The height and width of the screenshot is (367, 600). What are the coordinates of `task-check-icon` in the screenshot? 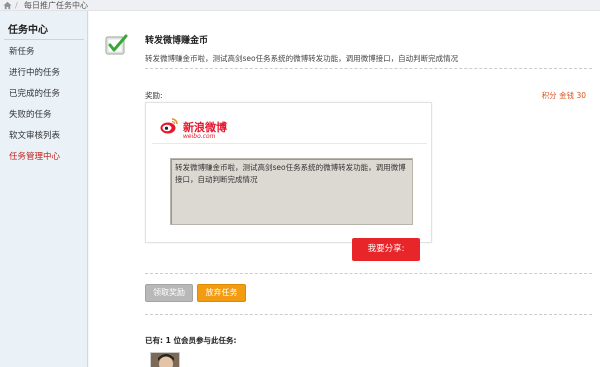 It's located at (117, 44).